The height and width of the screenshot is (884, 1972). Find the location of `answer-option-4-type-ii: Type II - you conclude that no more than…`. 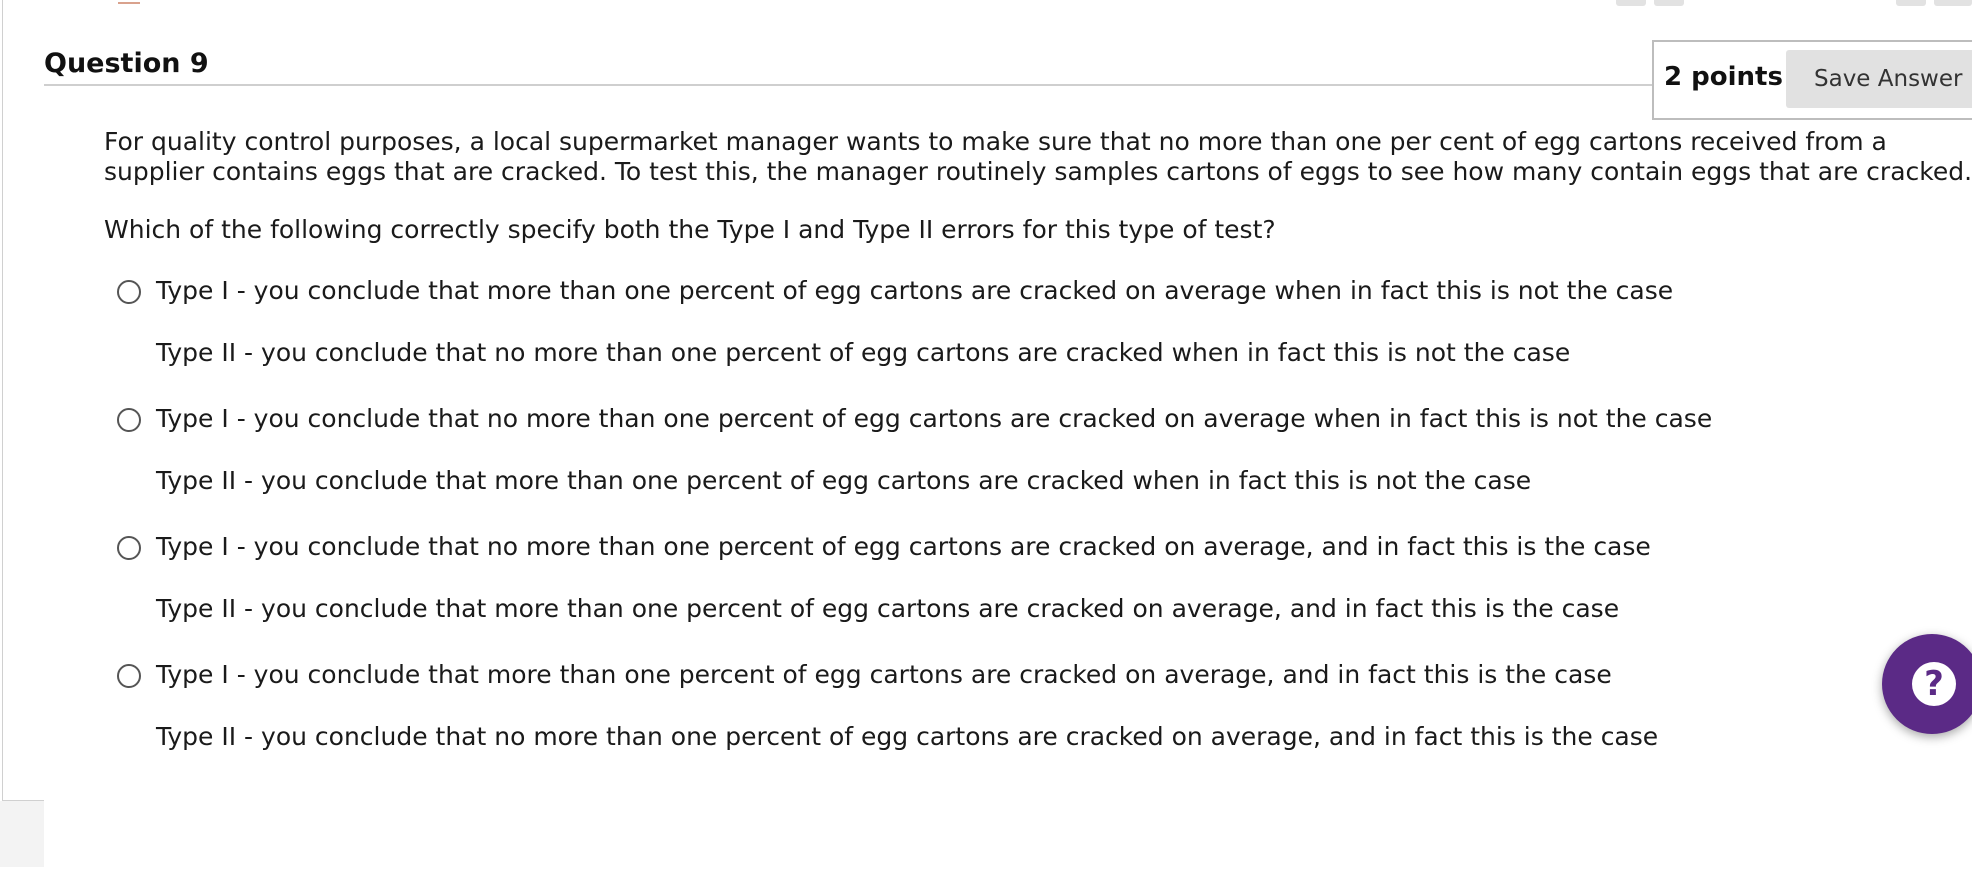

answer-option-4-type-ii: Type II - you conclude that no more than… is located at coordinates (907, 737).